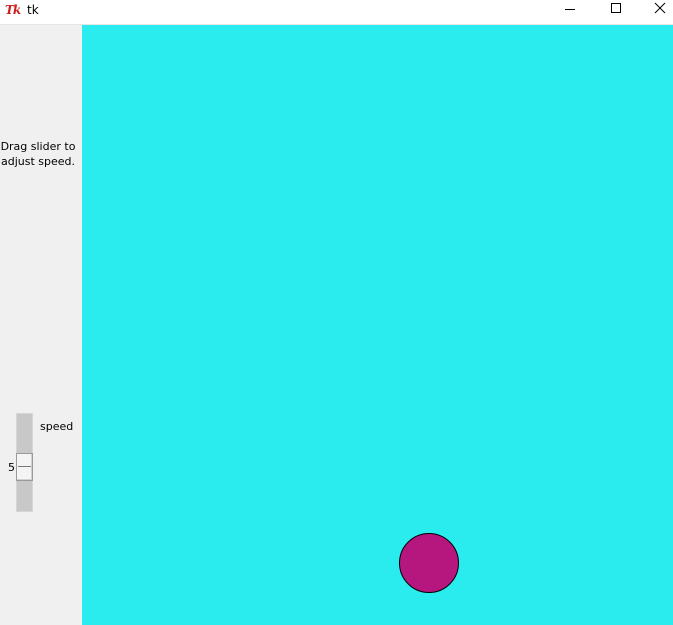  What do you see at coordinates (11, 467) in the screenshot?
I see `speed-slider-value: 5` at bounding box center [11, 467].